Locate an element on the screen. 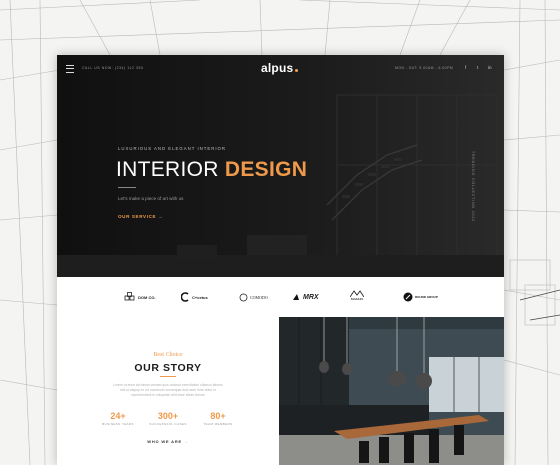 The height and width of the screenshot is (465, 560). partner-logo: ROUND GROUP is located at coordinates (420, 297).